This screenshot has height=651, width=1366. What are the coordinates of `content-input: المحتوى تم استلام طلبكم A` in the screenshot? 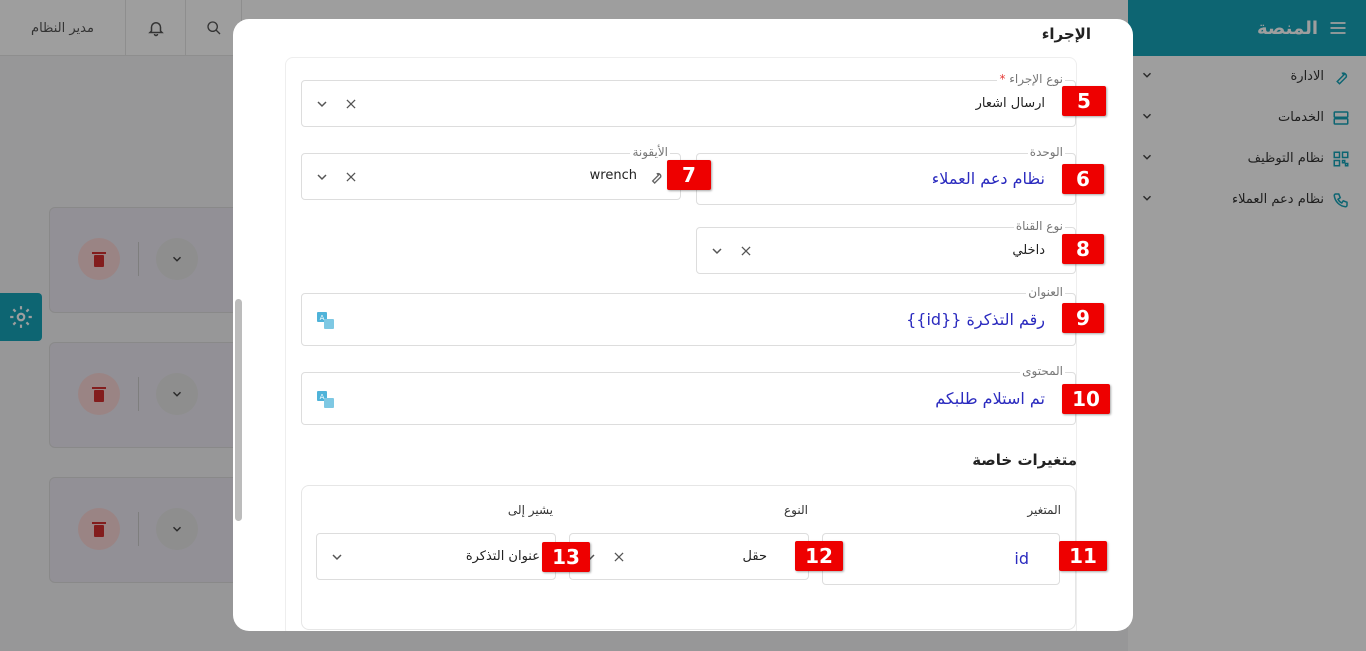 It's located at (688, 394).